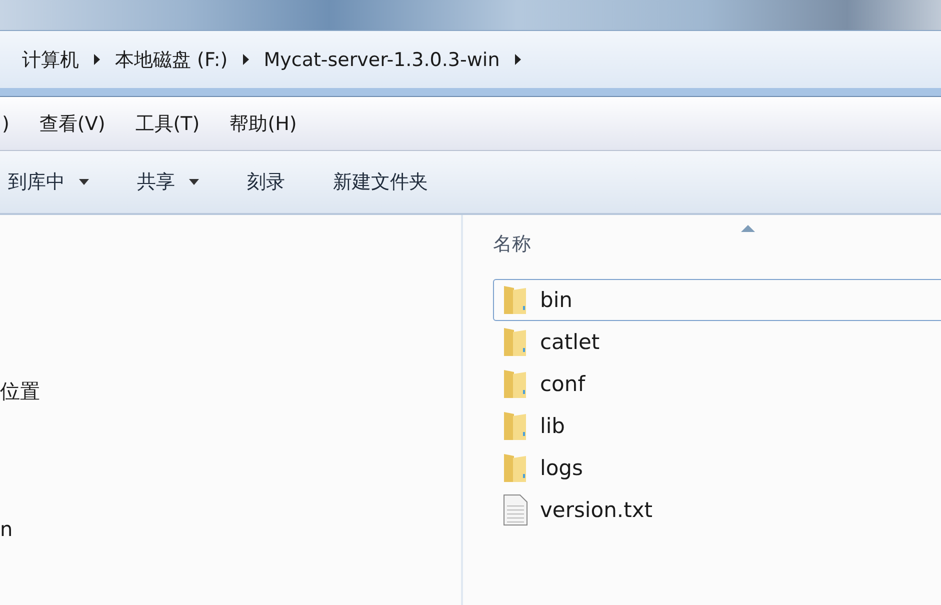  What do you see at coordinates (20, 391) in the screenshot?
I see `nav-item: 位置` at bounding box center [20, 391].